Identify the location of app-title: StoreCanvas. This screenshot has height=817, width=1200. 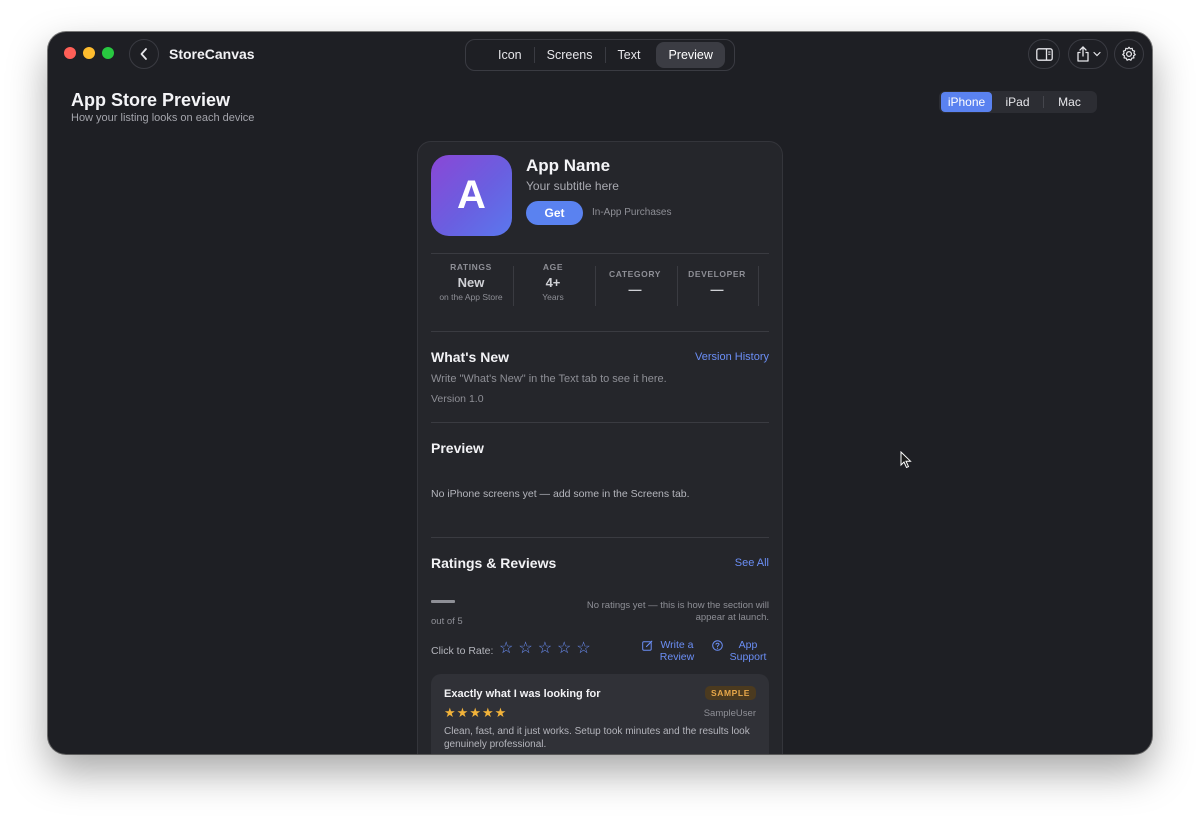
(212, 54).